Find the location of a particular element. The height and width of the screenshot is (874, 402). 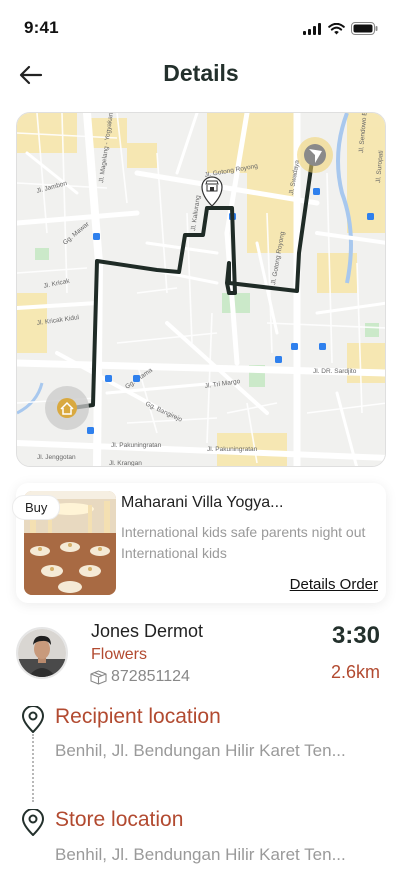

map-street-label: Jl. DR. Sardjito is located at coordinates (335, 371).